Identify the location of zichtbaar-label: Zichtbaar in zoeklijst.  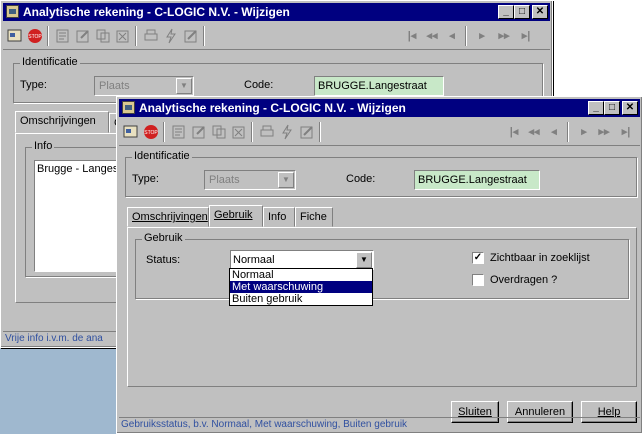
(540, 258).